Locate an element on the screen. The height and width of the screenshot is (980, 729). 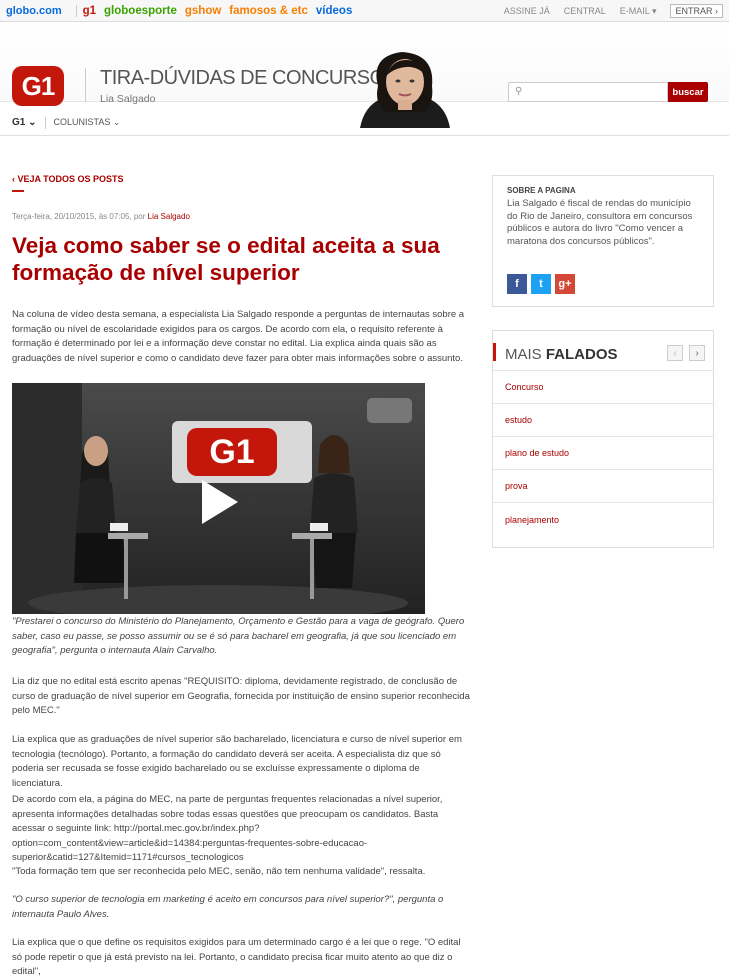
social-share: f t g+ is located at coordinates (541, 284).